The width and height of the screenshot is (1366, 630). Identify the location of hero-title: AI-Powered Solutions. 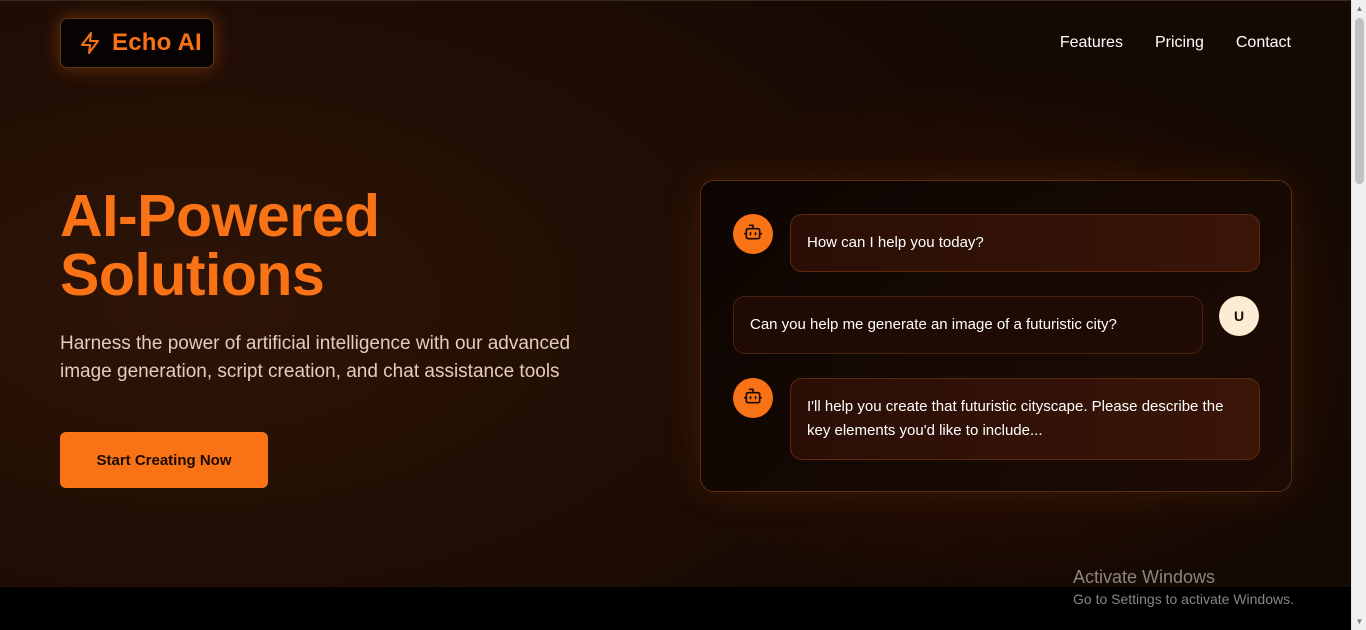
(340, 246).